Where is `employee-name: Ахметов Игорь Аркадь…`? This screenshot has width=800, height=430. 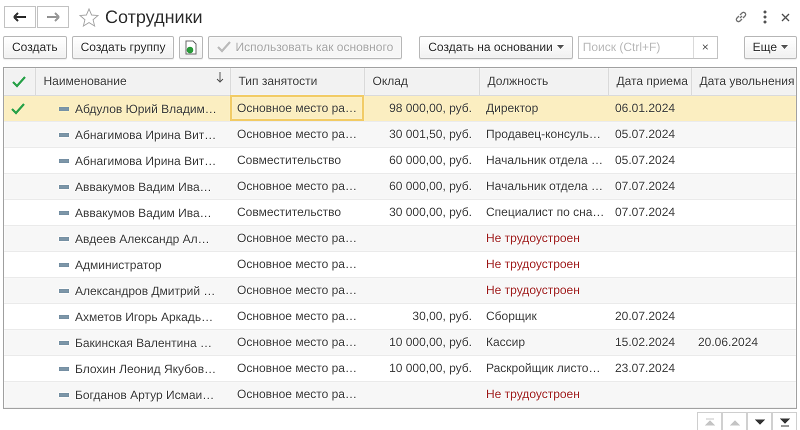
employee-name: Ахметов Игорь Аркадь… is located at coordinates (144, 317).